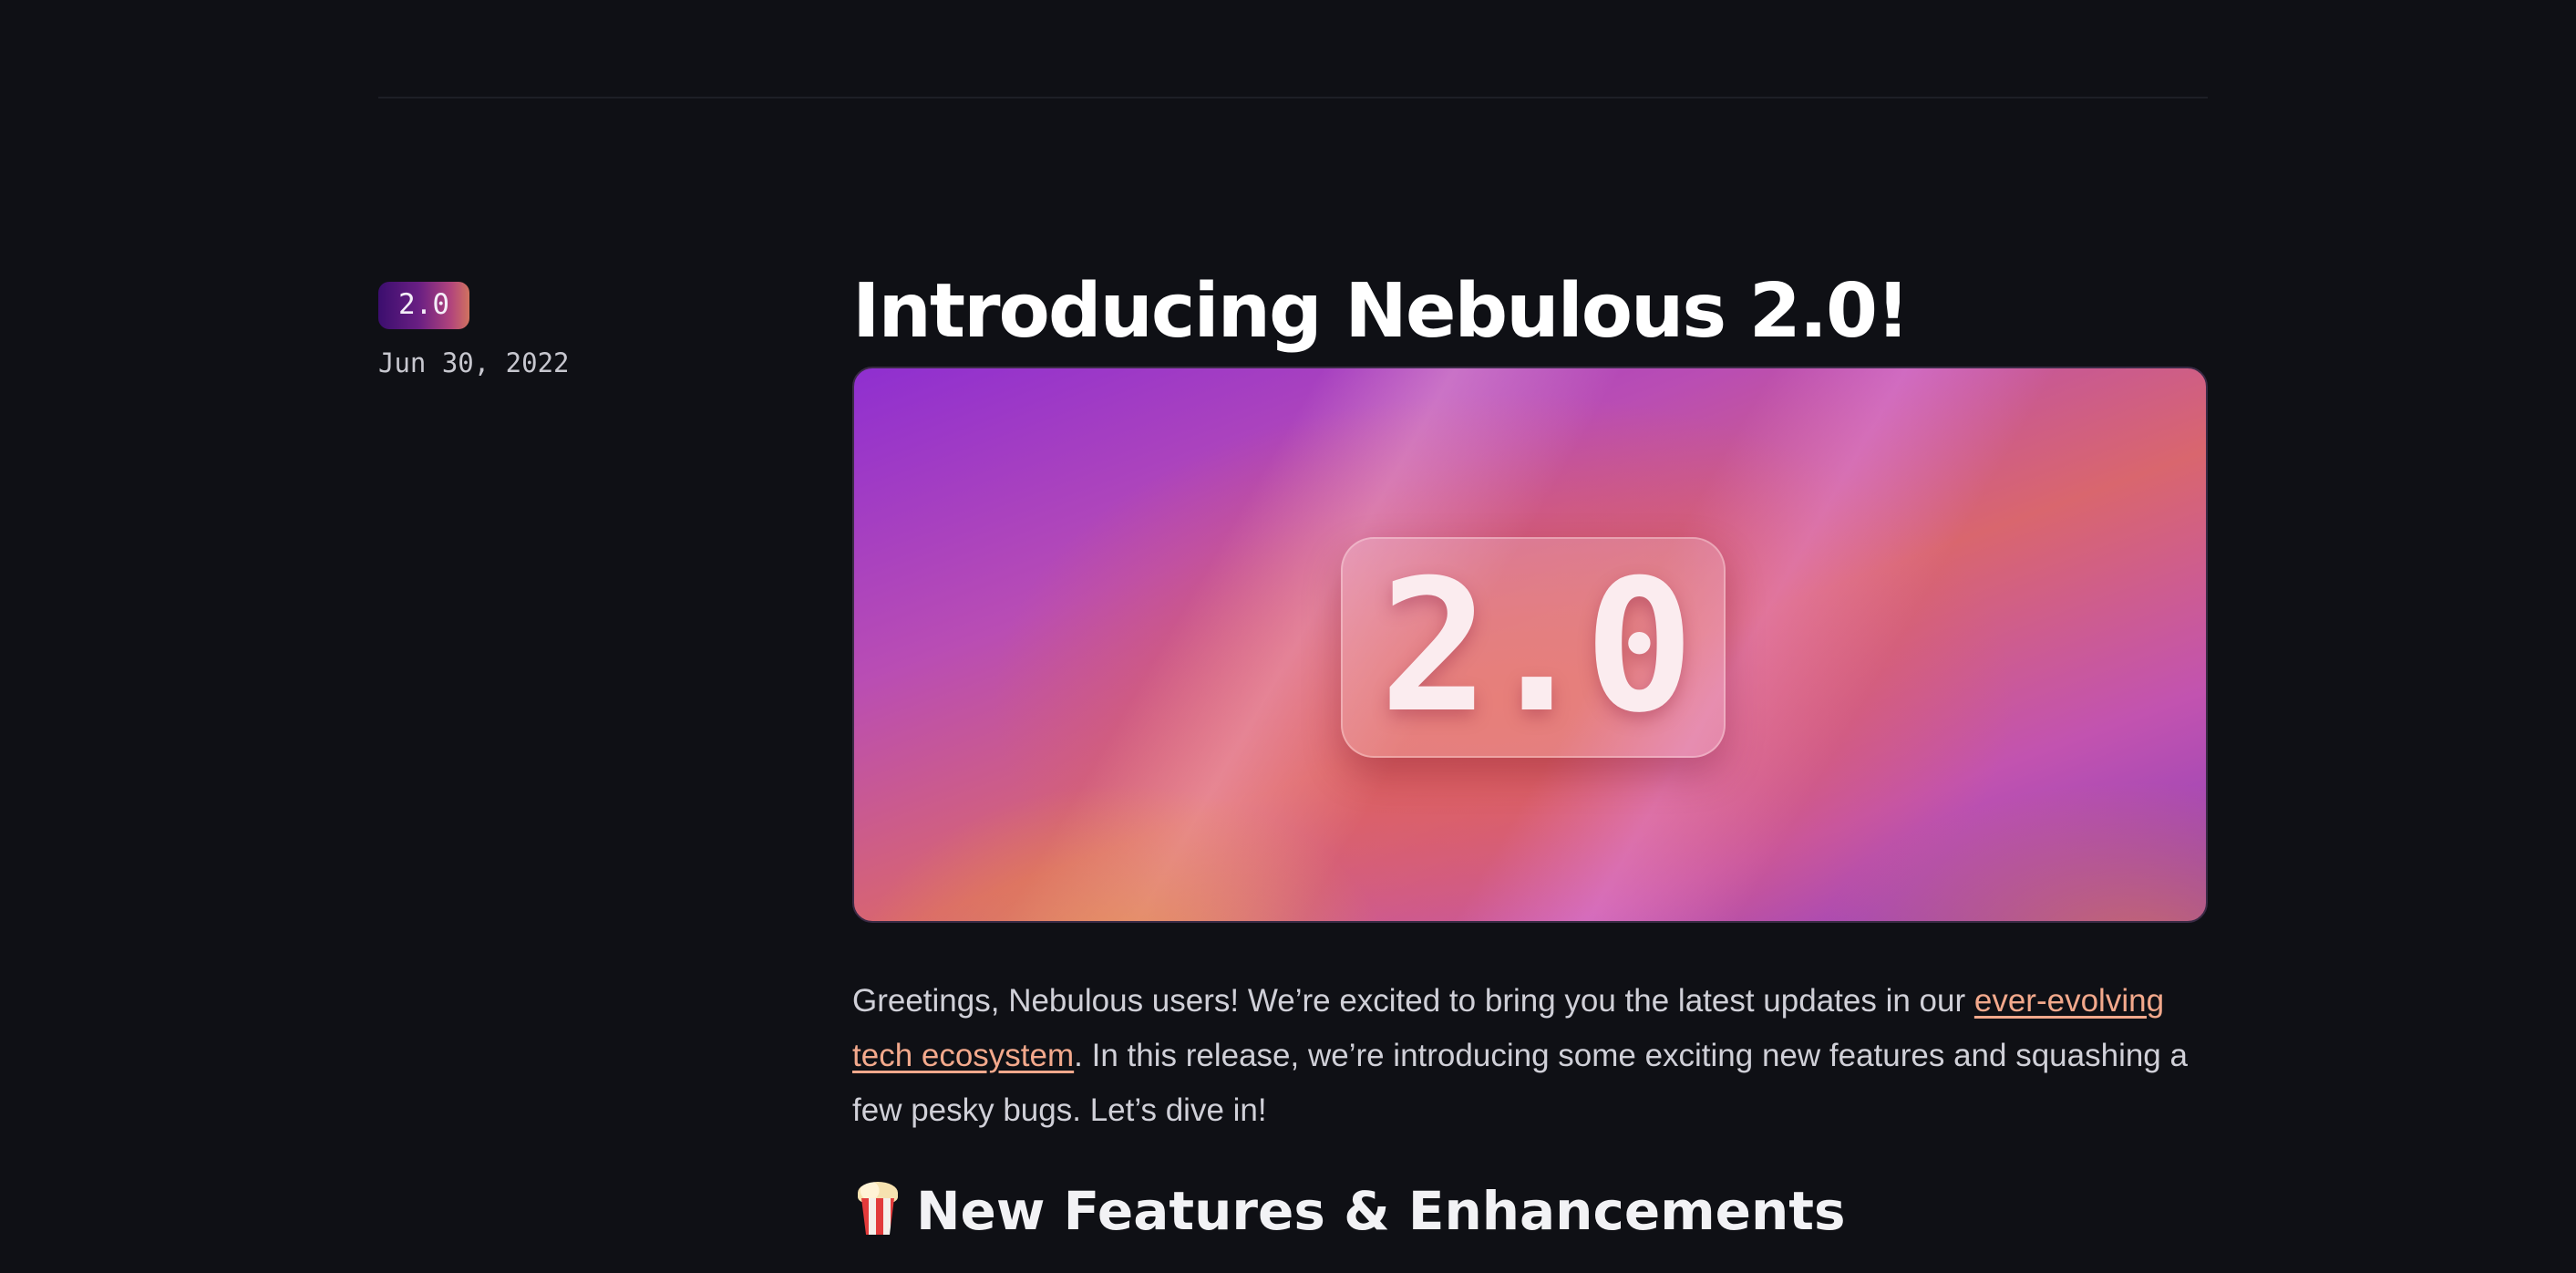 Image resolution: width=2576 pixels, height=1273 pixels. Describe the element at coordinates (1293, 98) in the screenshot. I see `header-divider` at that location.